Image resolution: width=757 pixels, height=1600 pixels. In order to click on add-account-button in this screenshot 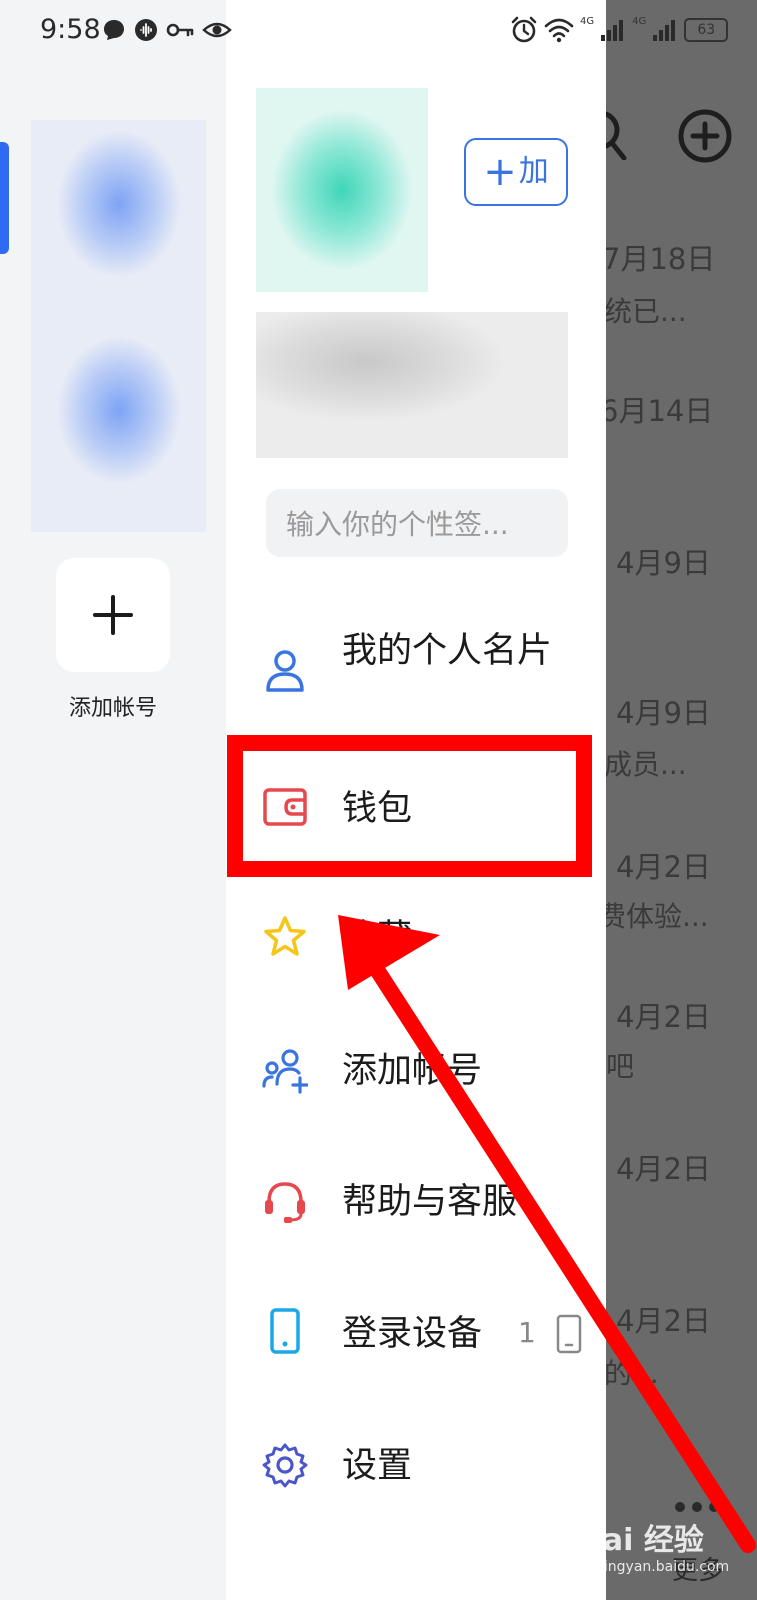, I will do `click(113, 615)`.